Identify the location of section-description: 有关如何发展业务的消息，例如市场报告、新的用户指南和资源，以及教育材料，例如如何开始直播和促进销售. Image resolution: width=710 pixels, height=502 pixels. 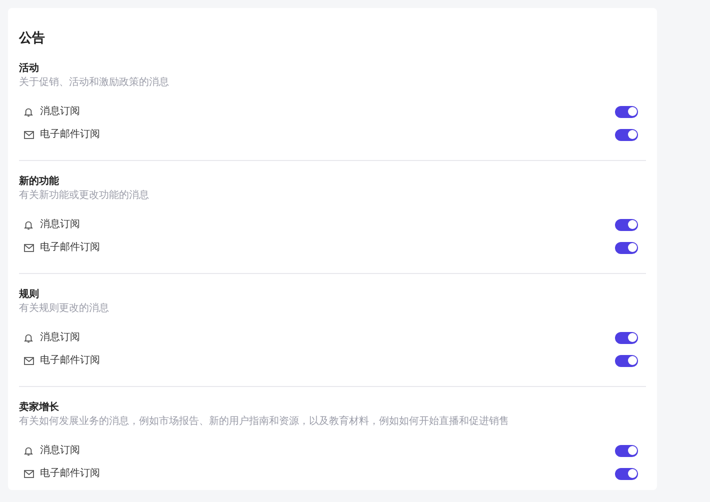
(264, 422).